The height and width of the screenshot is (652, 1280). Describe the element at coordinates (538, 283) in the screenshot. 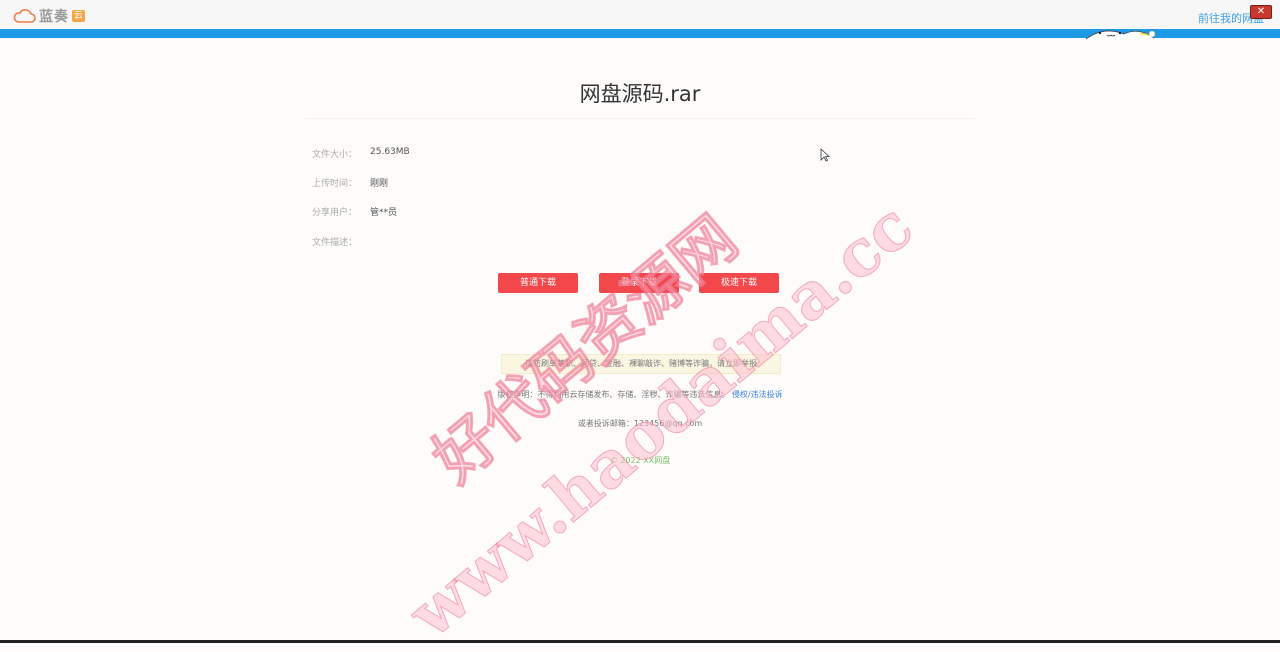

I see `normal-download-button: 普通下载` at that location.